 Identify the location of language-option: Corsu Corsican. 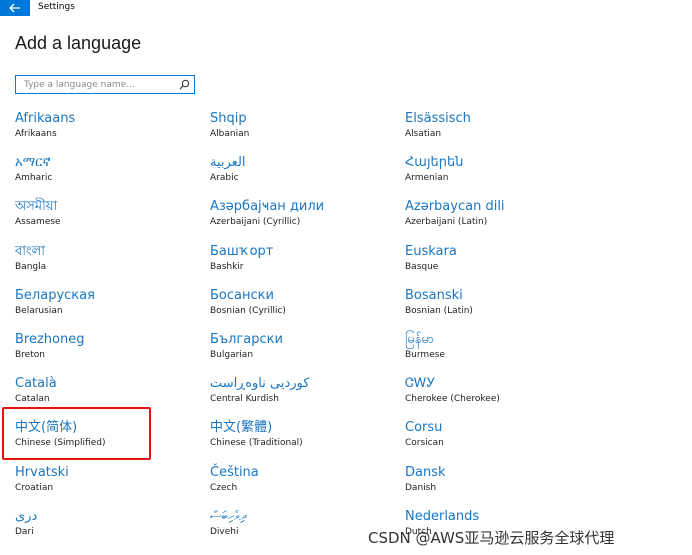
(495, 440).